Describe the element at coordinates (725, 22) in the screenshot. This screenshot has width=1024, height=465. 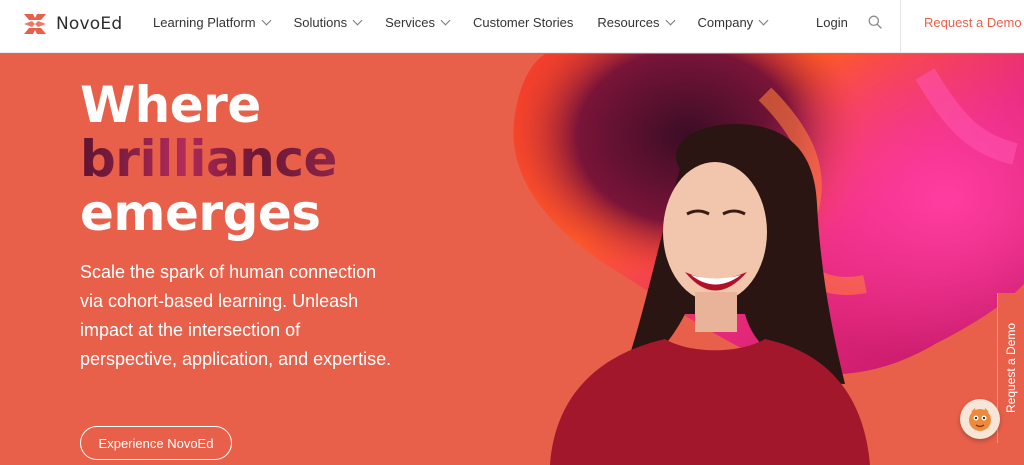
I see `nav-company-label: Company` at that location.